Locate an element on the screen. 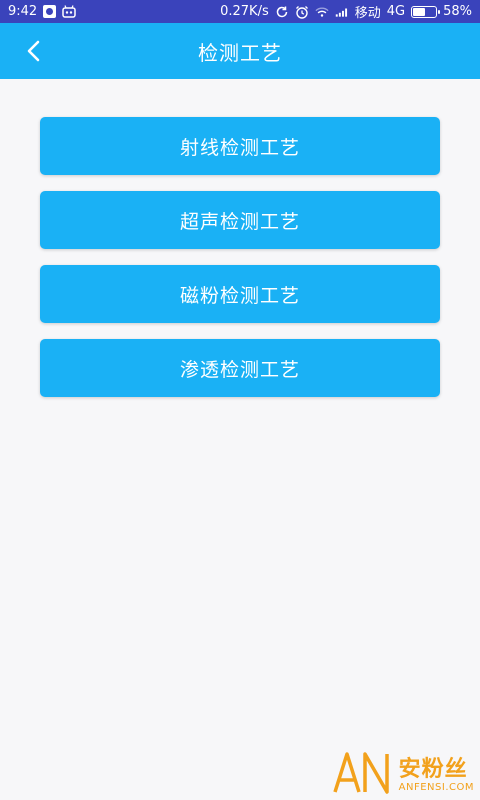 The width and height of the screenshot is (480, 800). chevron-left-icon is located at coordinates (33, 51).